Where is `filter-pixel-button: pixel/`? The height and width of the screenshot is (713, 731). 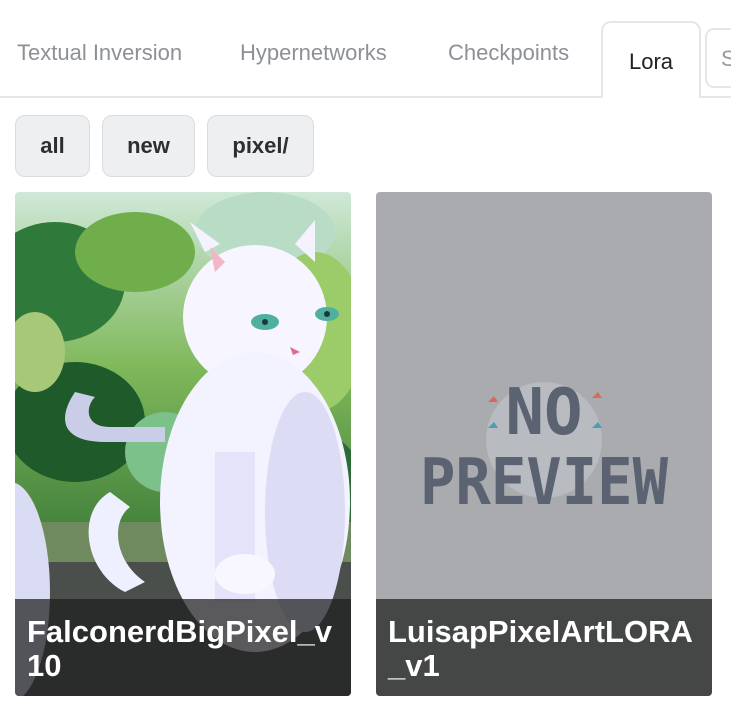 filter-pixel-button: pixel/ is located at coordinates (260, 146).